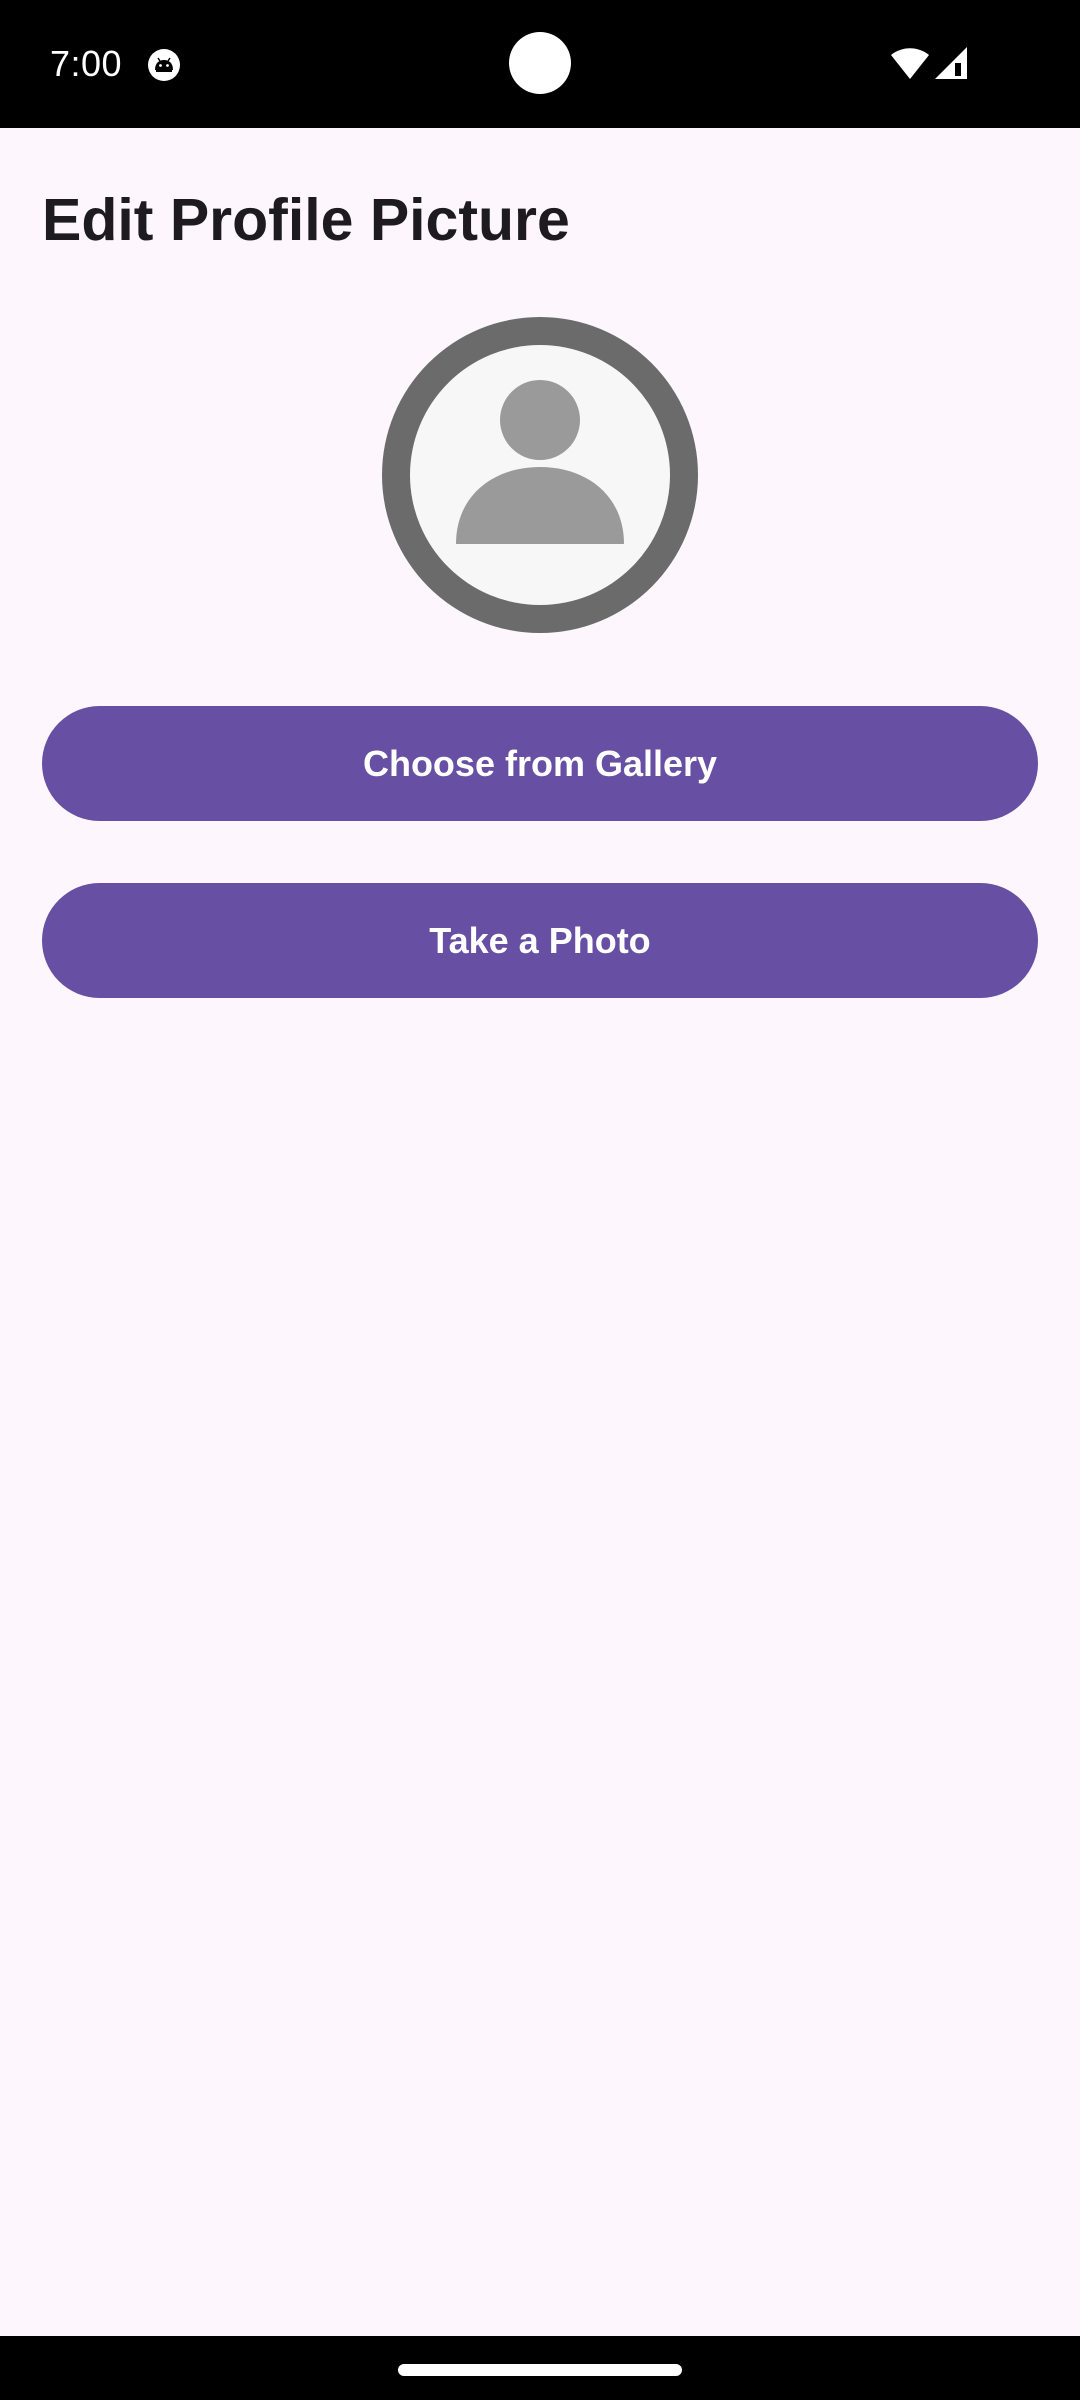 Image resolution: width=1080 pixels, height=2400 pixels. I want to click on take-a-photo-button: Take a Photo, so click(540, 940).